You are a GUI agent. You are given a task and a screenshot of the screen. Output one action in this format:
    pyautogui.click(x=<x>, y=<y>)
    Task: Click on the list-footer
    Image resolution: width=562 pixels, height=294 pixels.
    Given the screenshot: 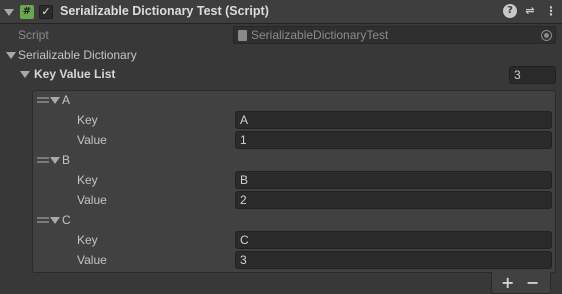 What is the action you would take?
    pyautogui.click(x=521, y=283)
    